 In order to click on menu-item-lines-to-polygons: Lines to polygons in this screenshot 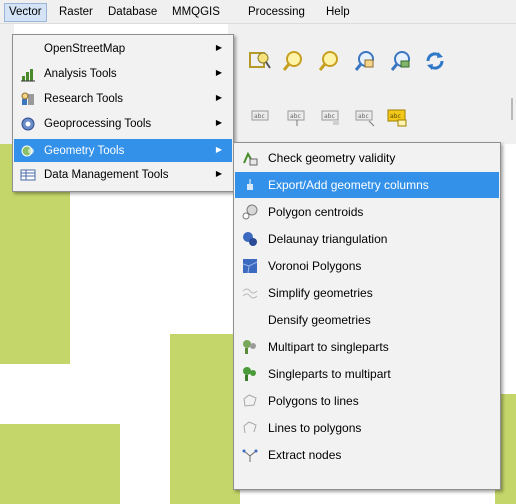, I will do `click(367, 428)`.